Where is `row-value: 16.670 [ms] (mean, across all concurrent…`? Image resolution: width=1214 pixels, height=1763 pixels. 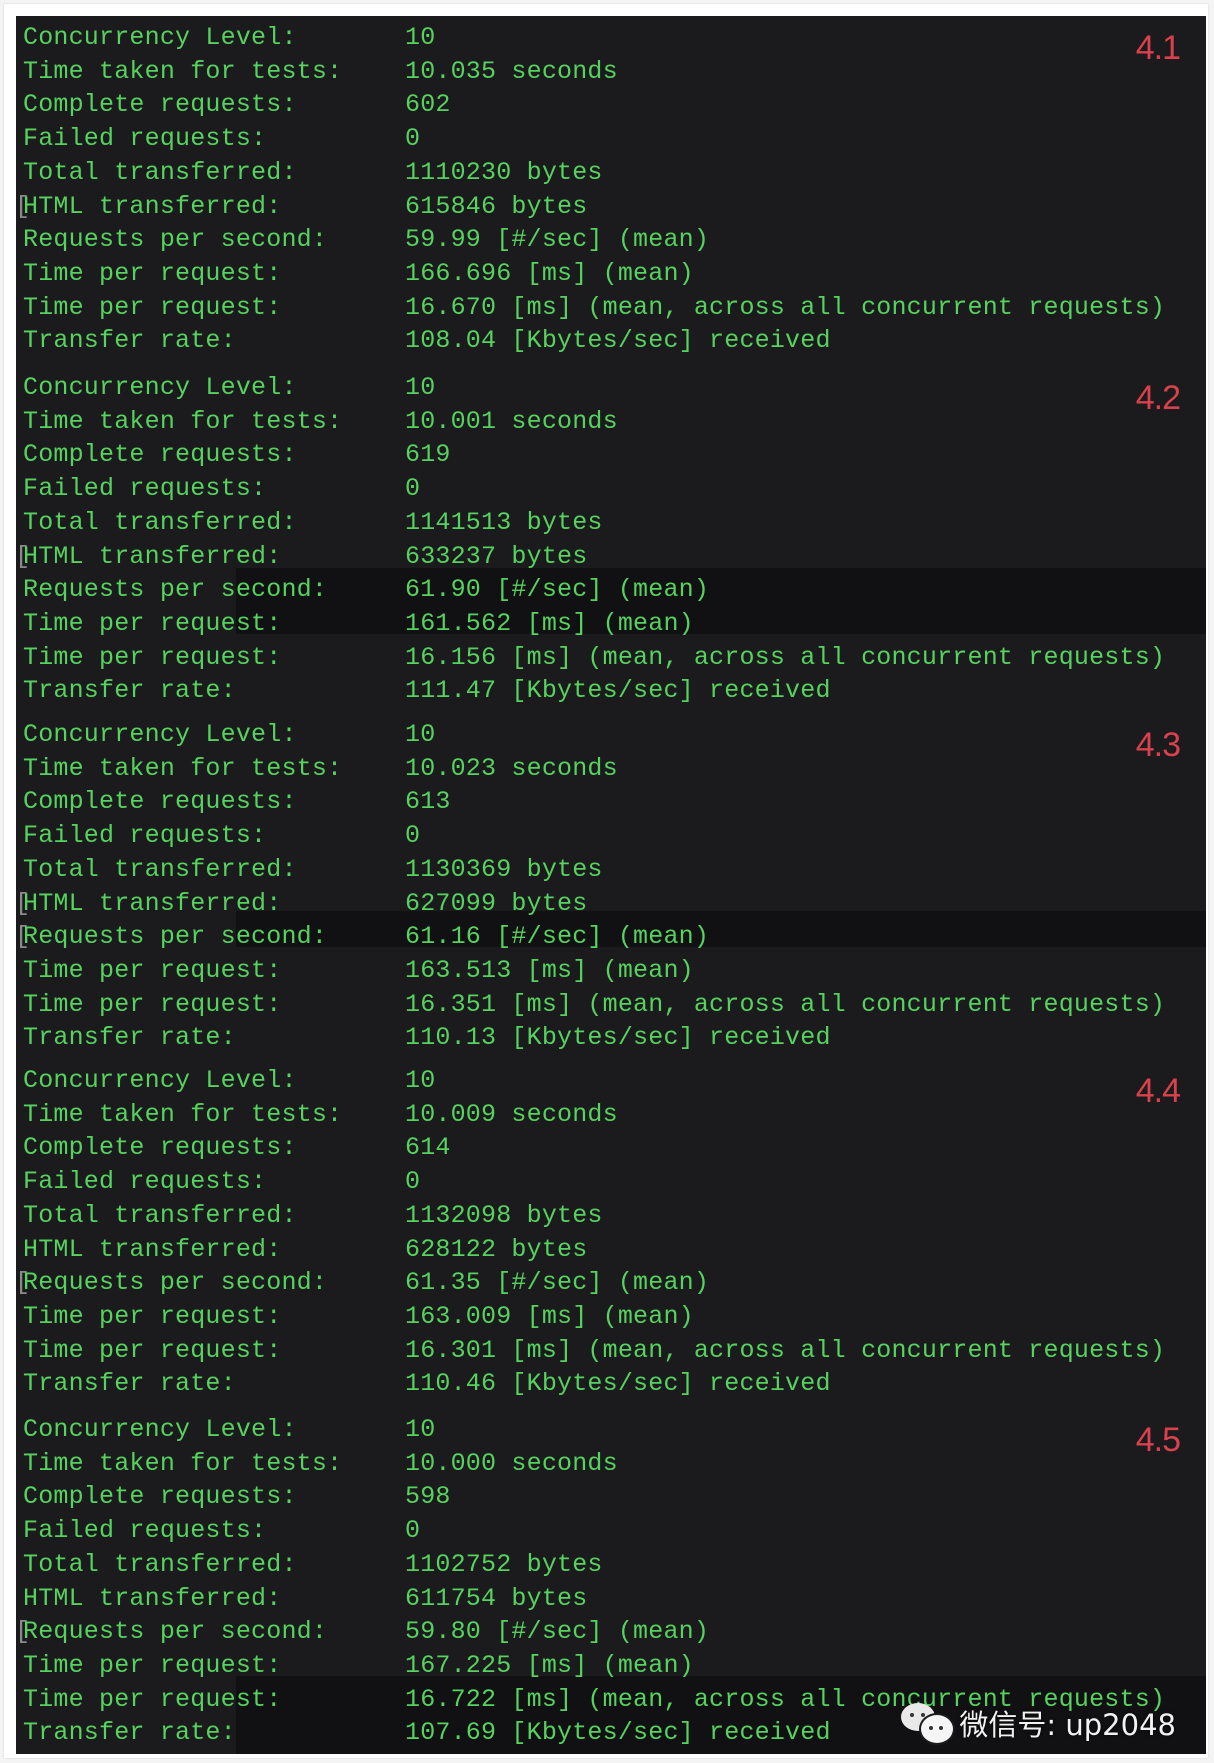
row-value: 16.670 [ms] (mean, across all concurrent… is located at coordinates (785, 307).